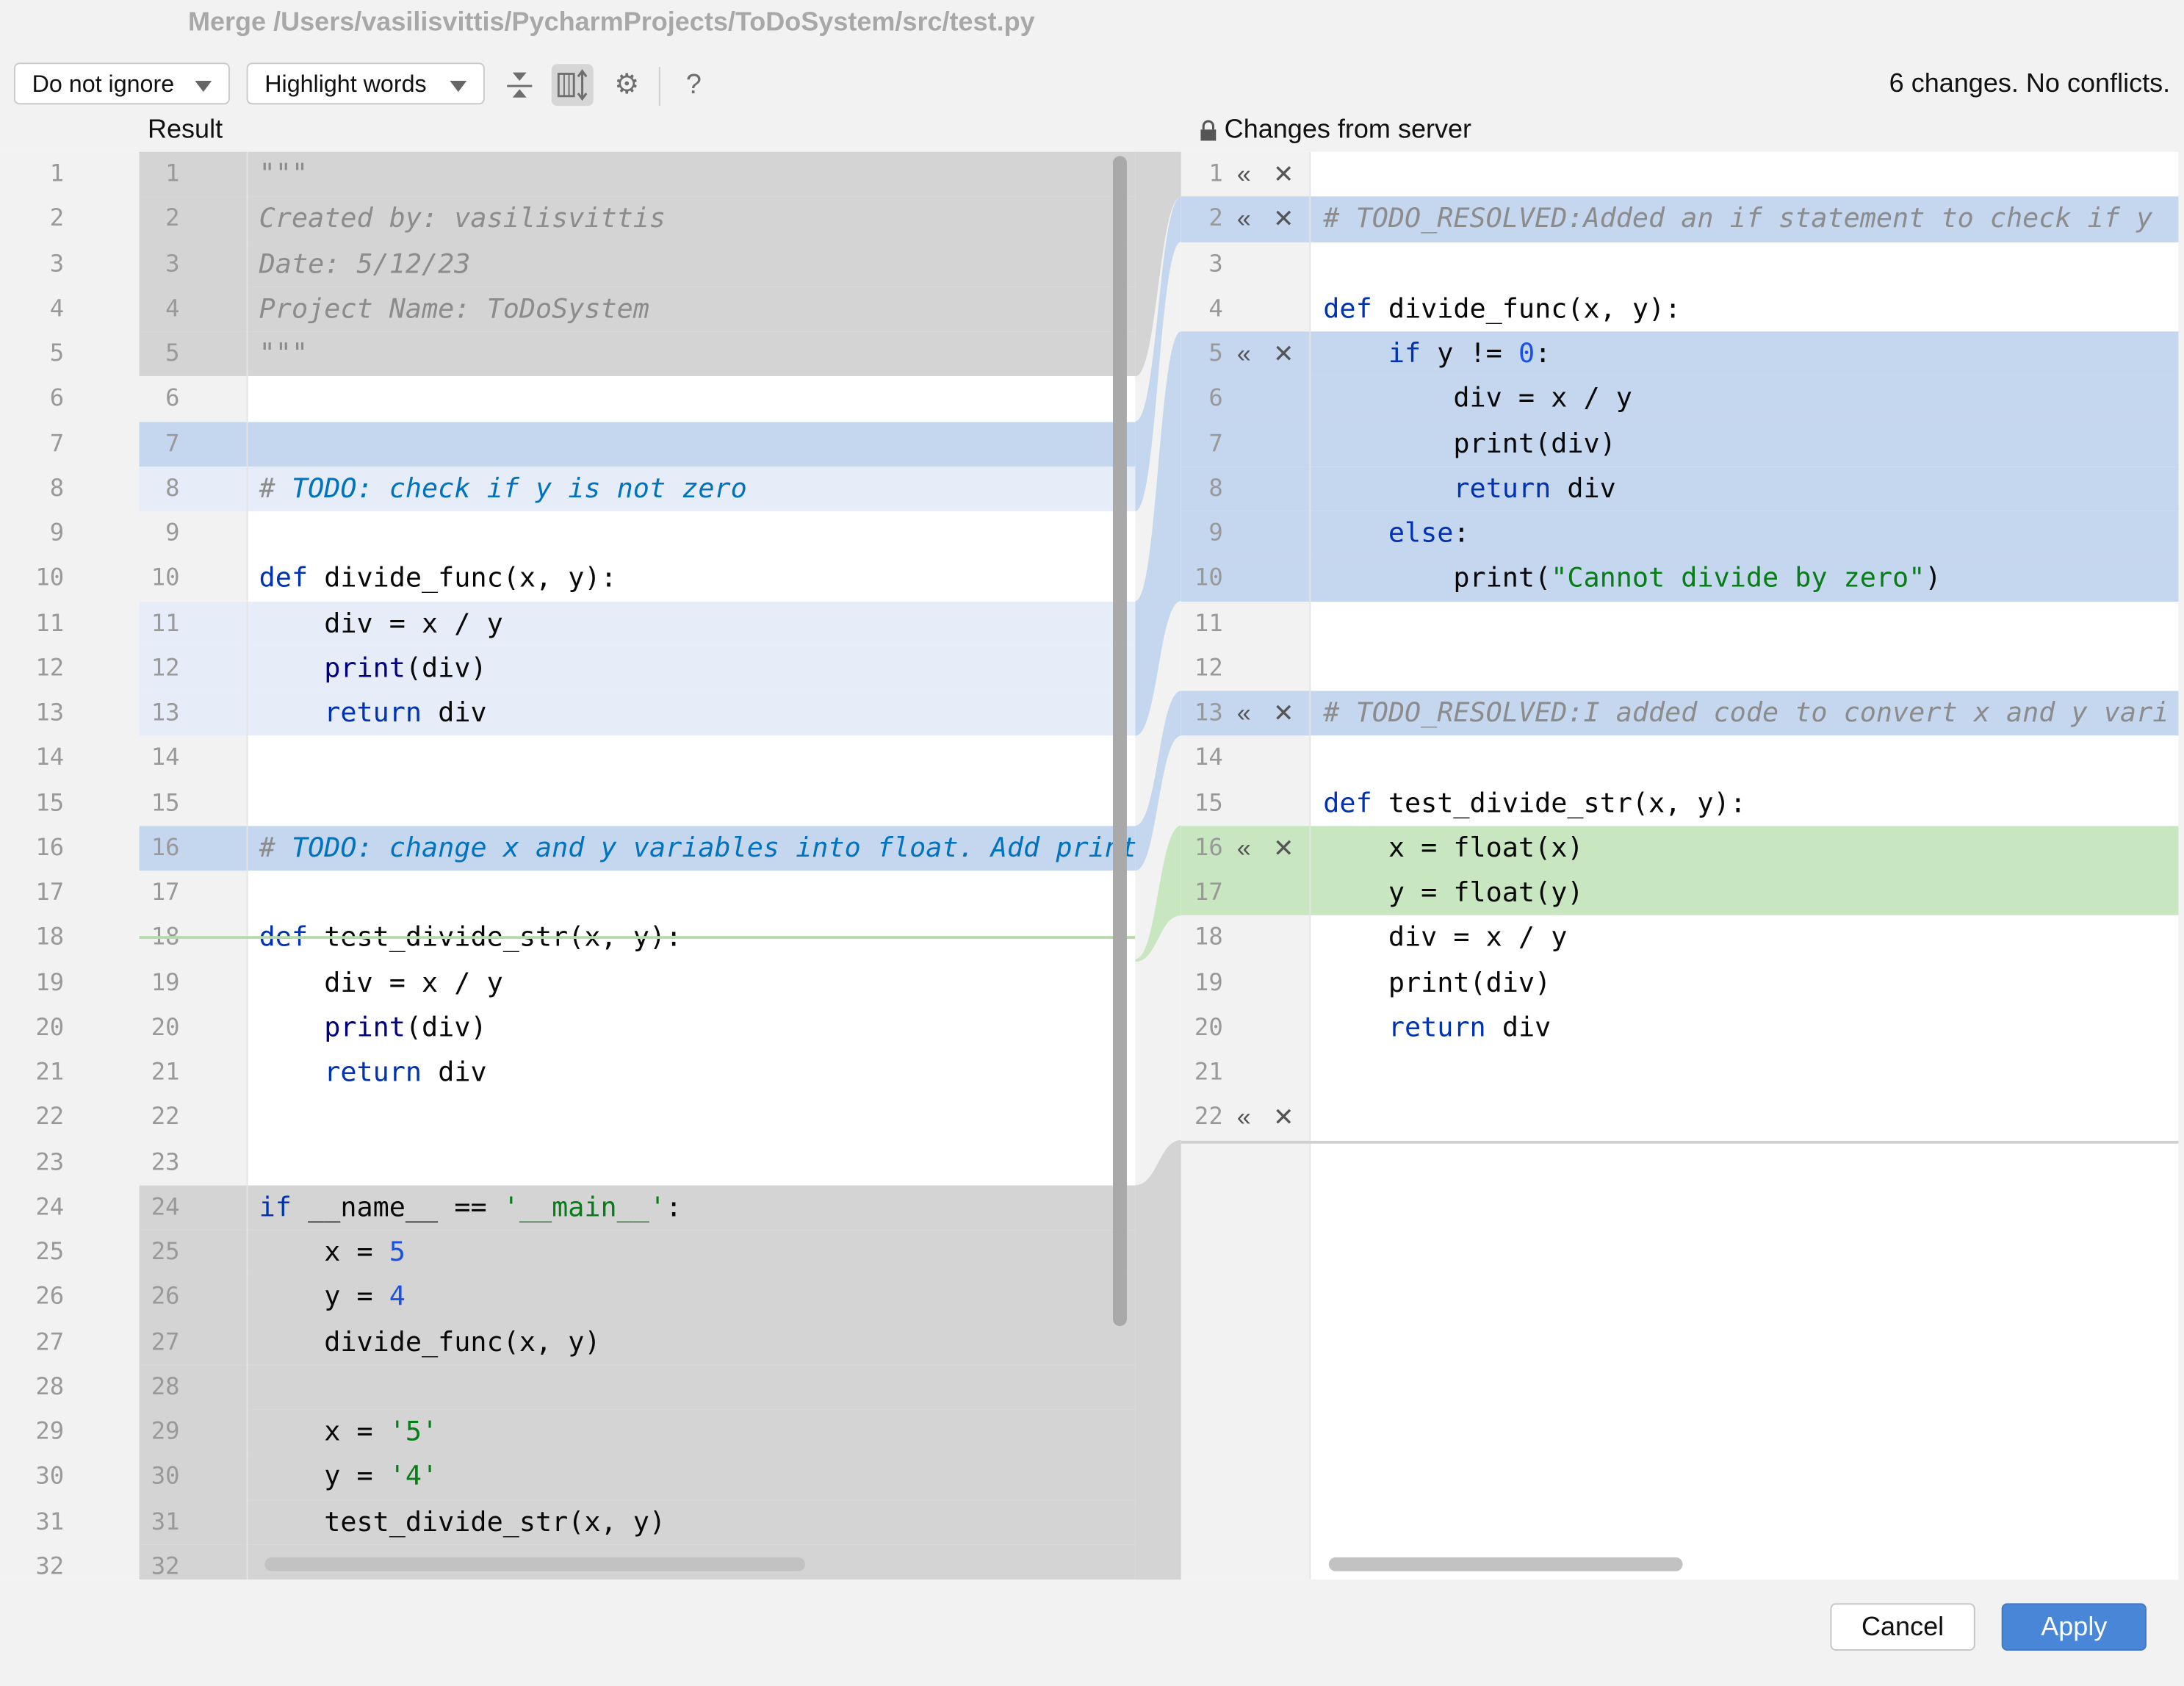 The width and height of the screenshot is (2184, 1686). What do you see at coordinates (1902, 1627) in the screenshot?
I see `cancel-button: Cancel` at bounding box center [1902, 1627].